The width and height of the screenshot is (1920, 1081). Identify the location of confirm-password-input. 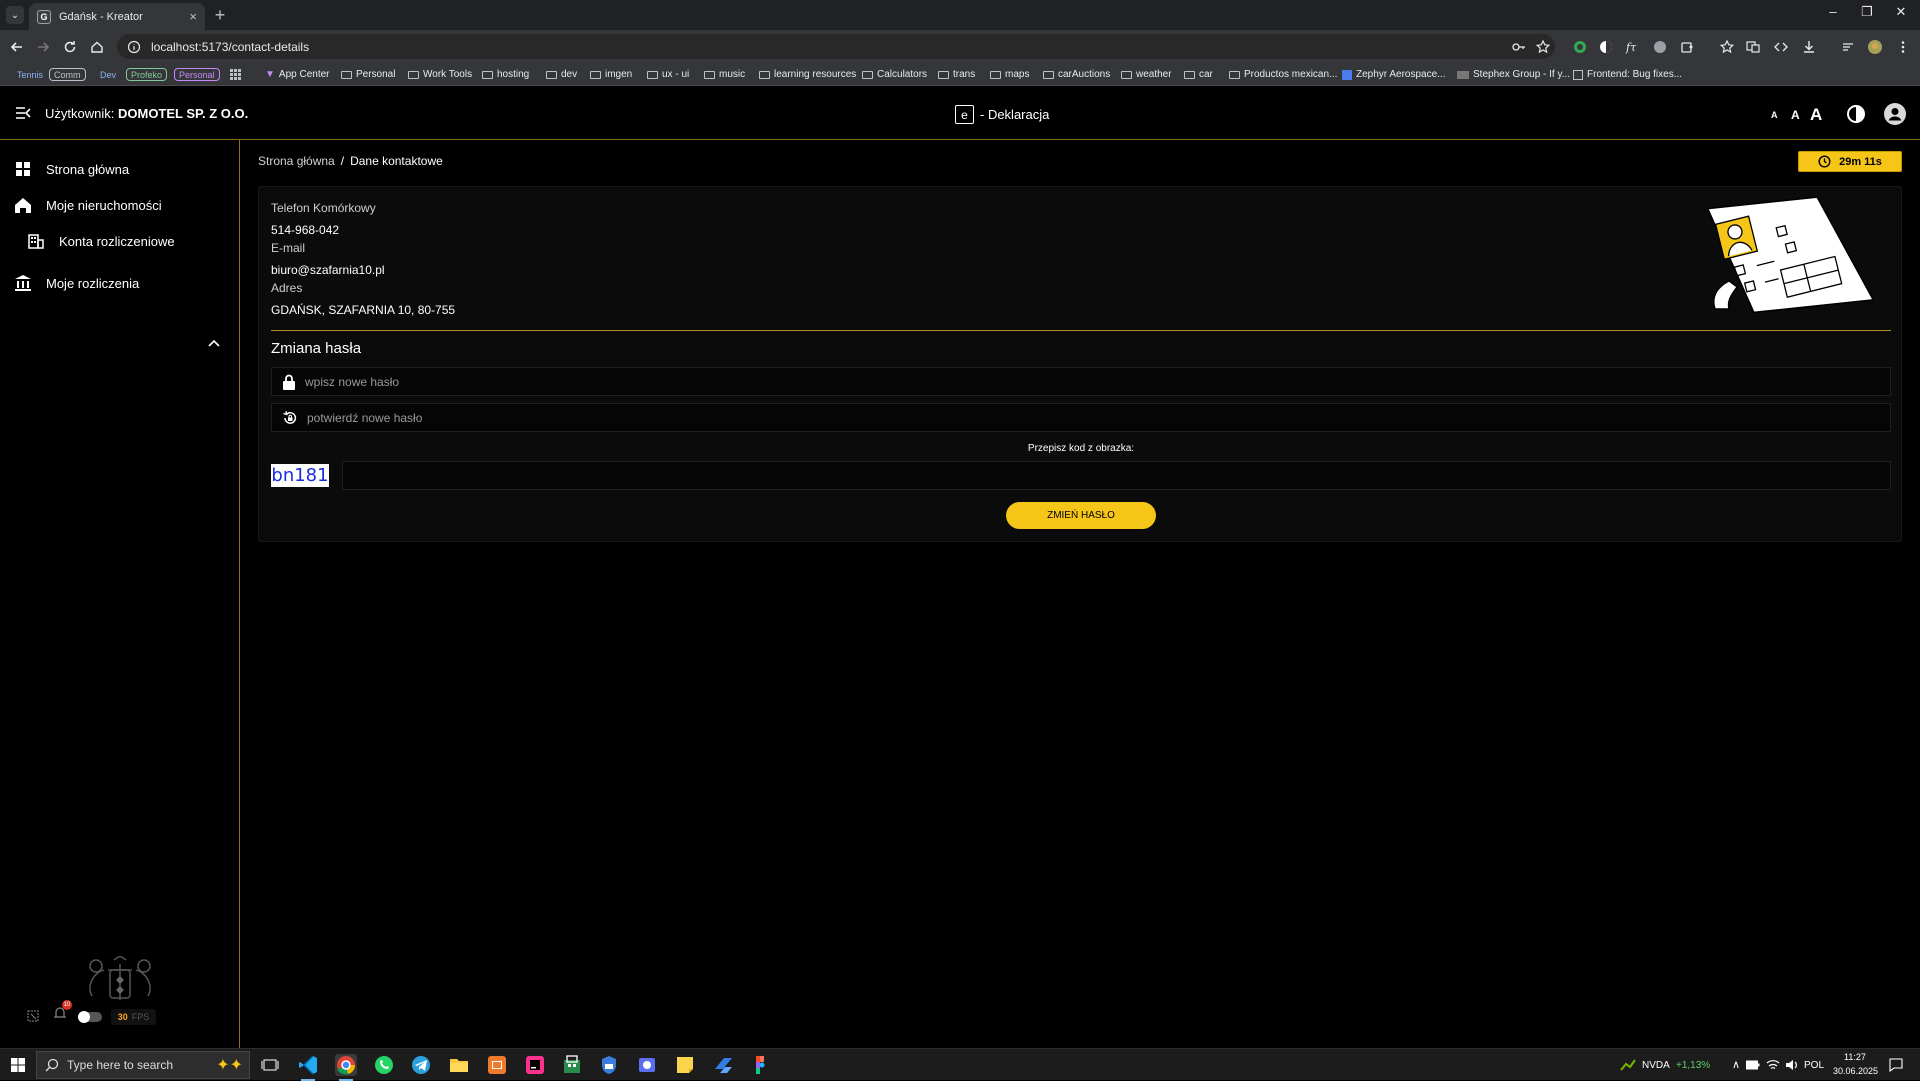
(1057, 417).